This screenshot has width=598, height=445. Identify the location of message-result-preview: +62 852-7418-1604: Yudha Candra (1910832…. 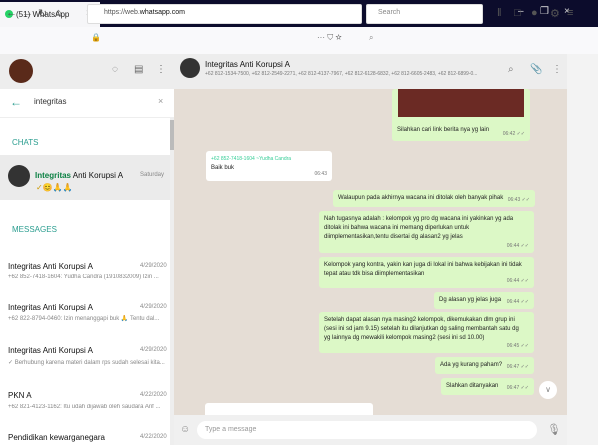
(83, 277).